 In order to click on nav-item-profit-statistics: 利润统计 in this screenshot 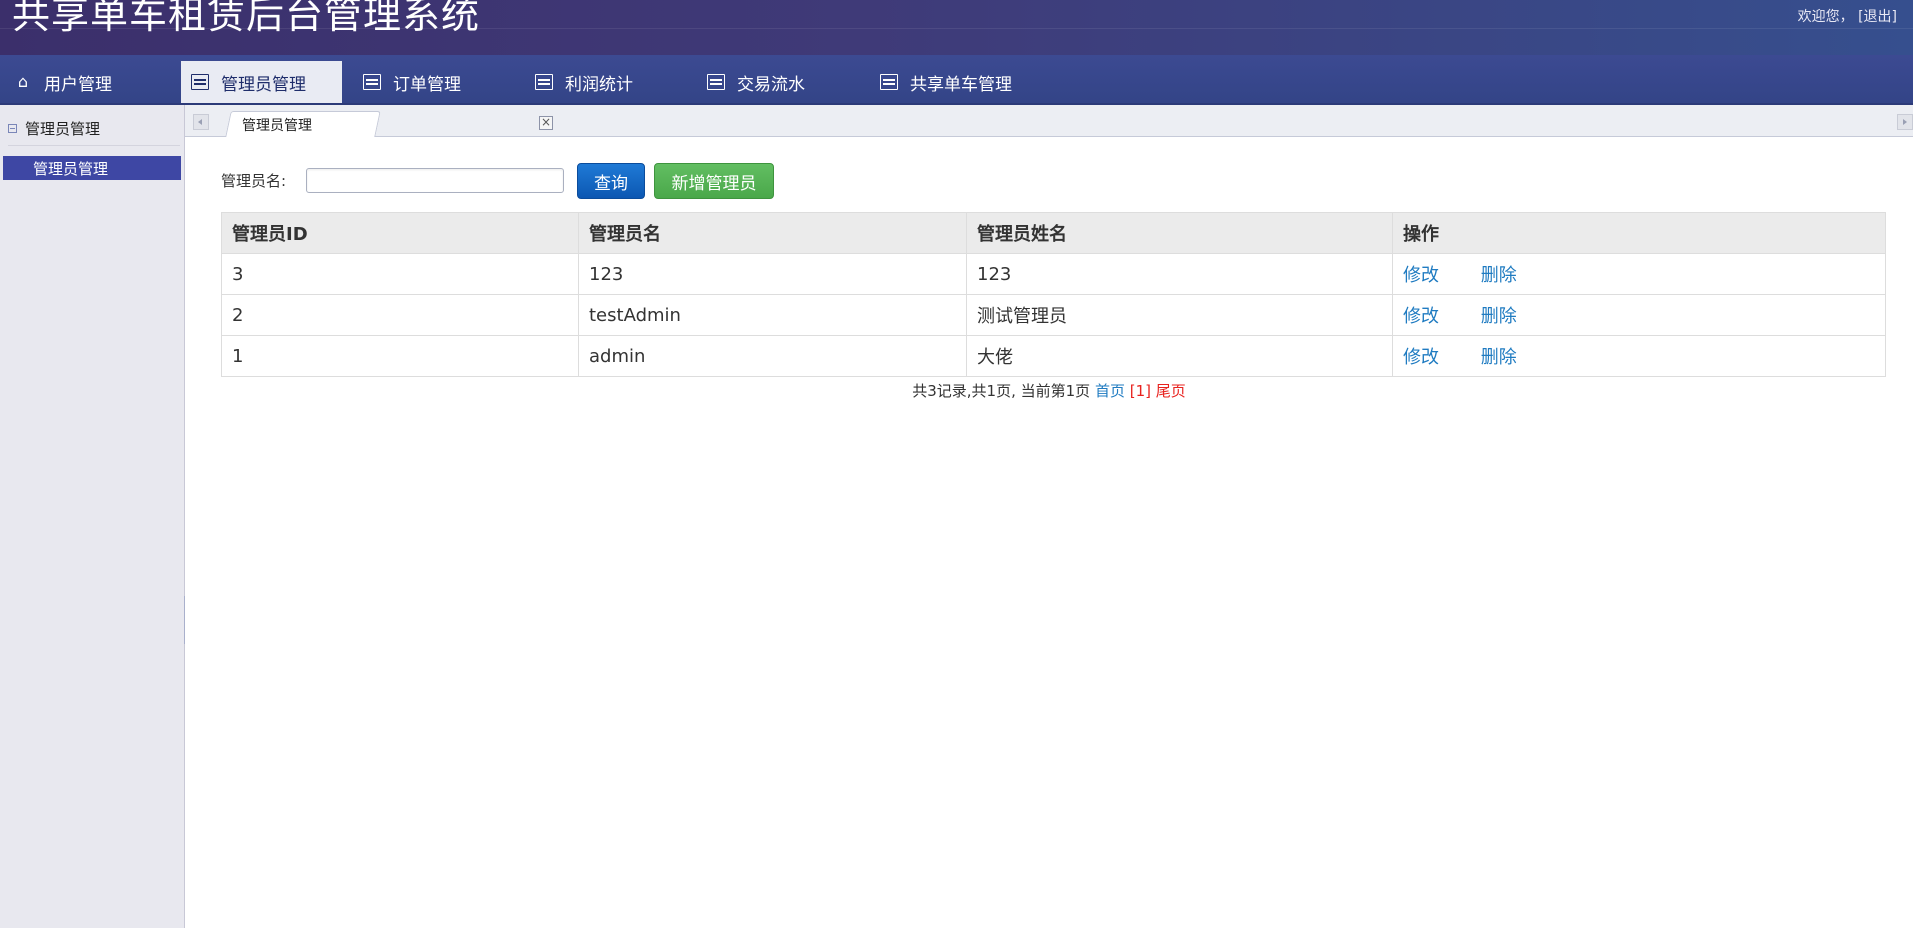, I will do `click(584, 82)`.